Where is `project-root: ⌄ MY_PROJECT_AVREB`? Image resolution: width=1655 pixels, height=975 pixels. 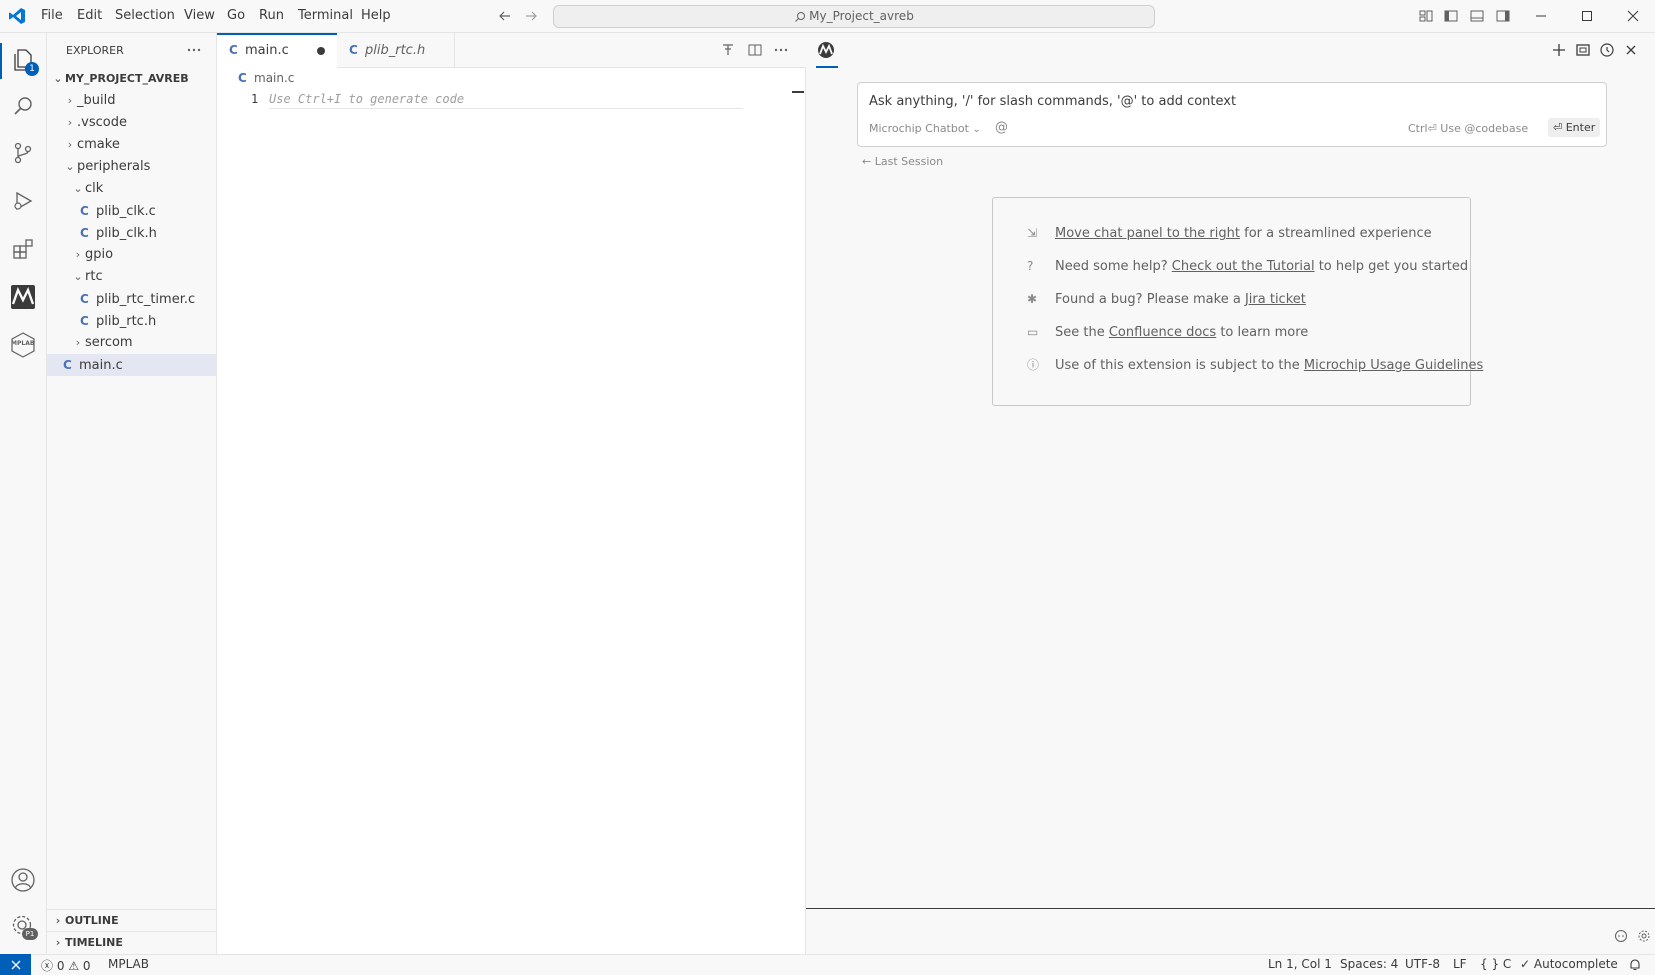
project-root: ⌄ MY_PROJECT_AVREB is located at coordinates (131, 79).